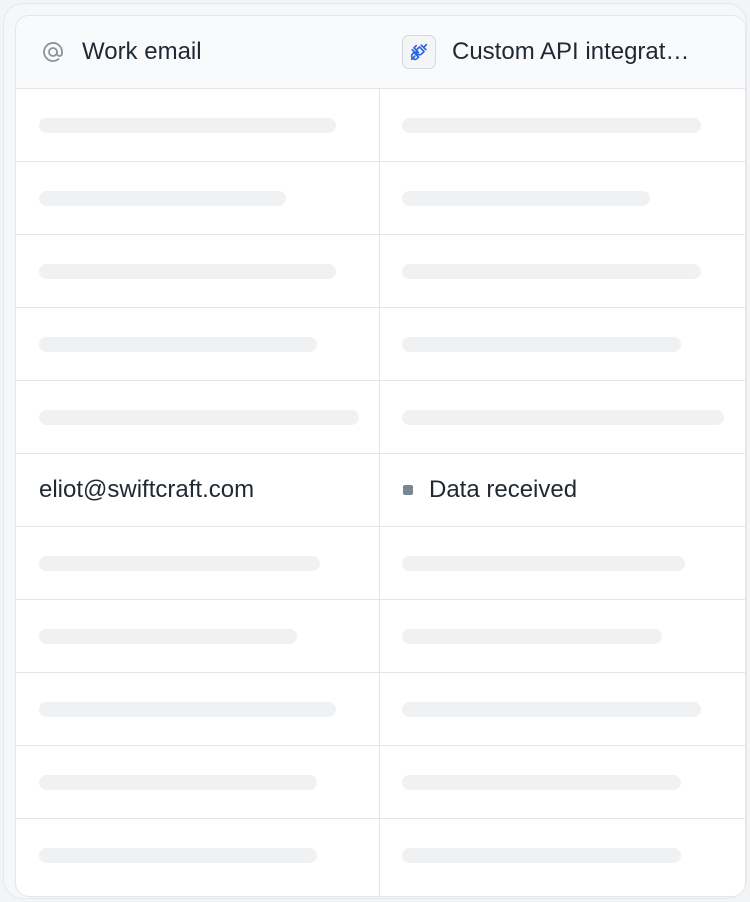 The height and width of the screenshot is (902, 750). I want to click on status-dot-icon, so click(408, 490).